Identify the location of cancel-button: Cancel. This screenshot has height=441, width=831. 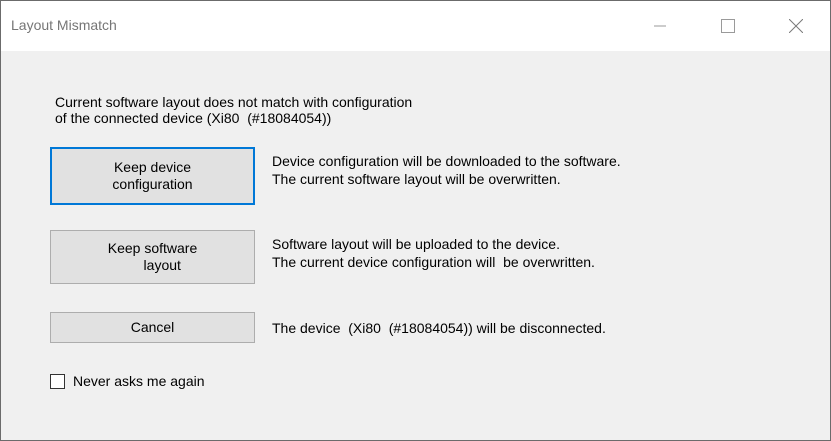
(152, 327).